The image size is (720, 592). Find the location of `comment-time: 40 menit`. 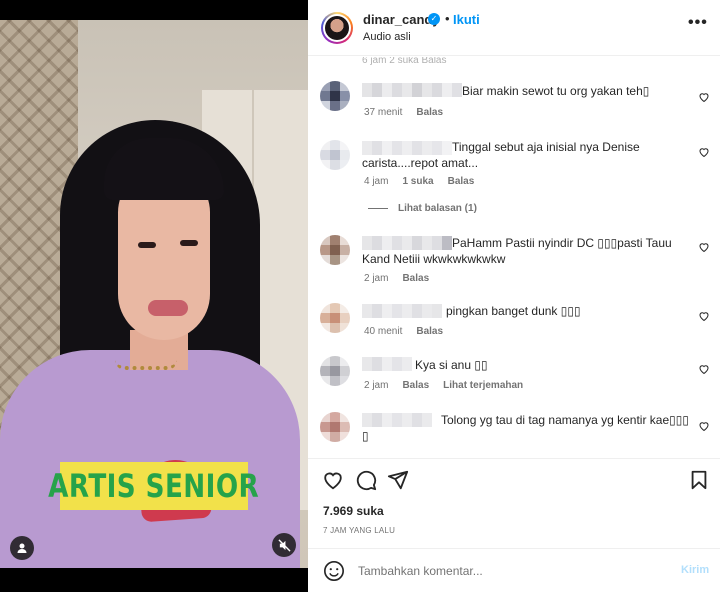

comment-time: 40 menit is located at coordinates (383, 331).